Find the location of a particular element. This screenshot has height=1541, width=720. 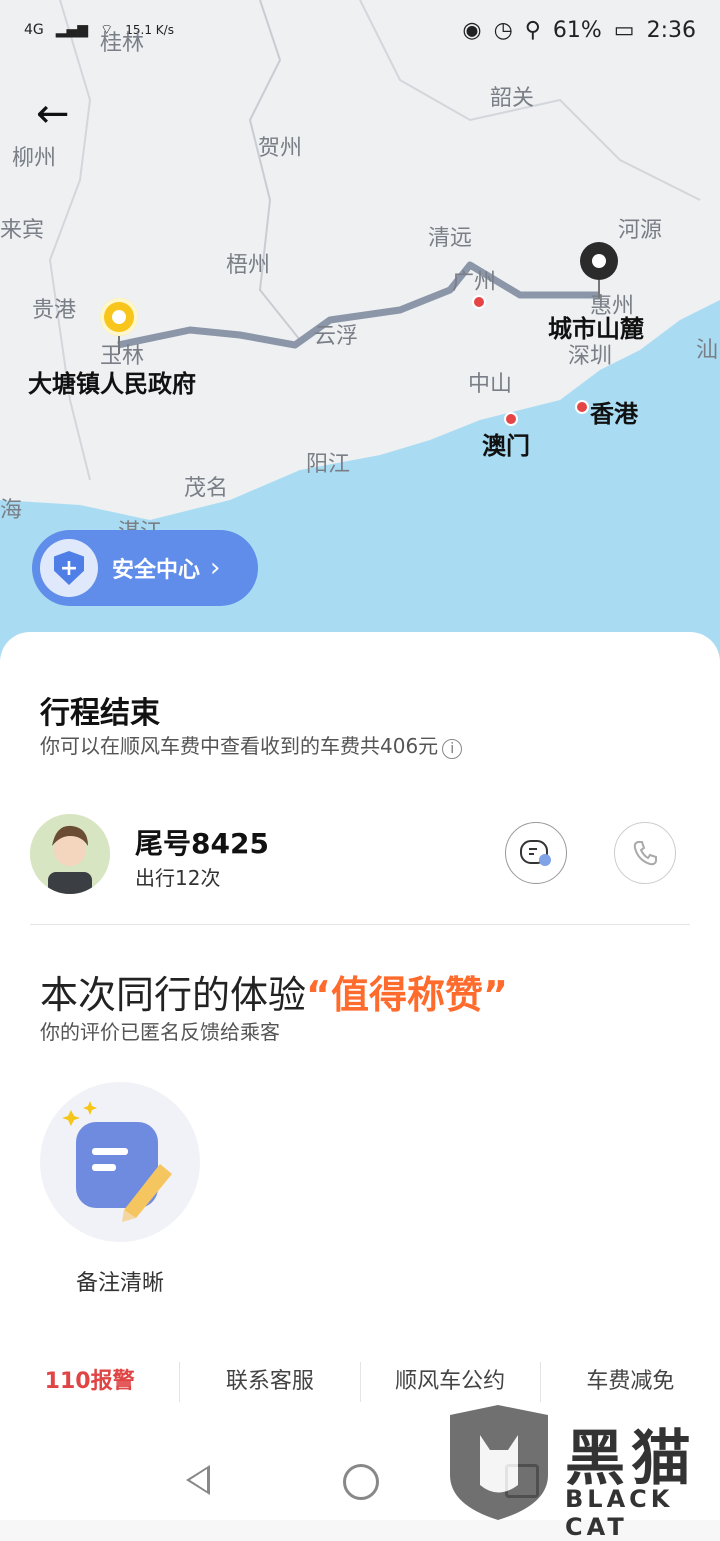

nav-back-icon is located at coordinates (198, 1480).